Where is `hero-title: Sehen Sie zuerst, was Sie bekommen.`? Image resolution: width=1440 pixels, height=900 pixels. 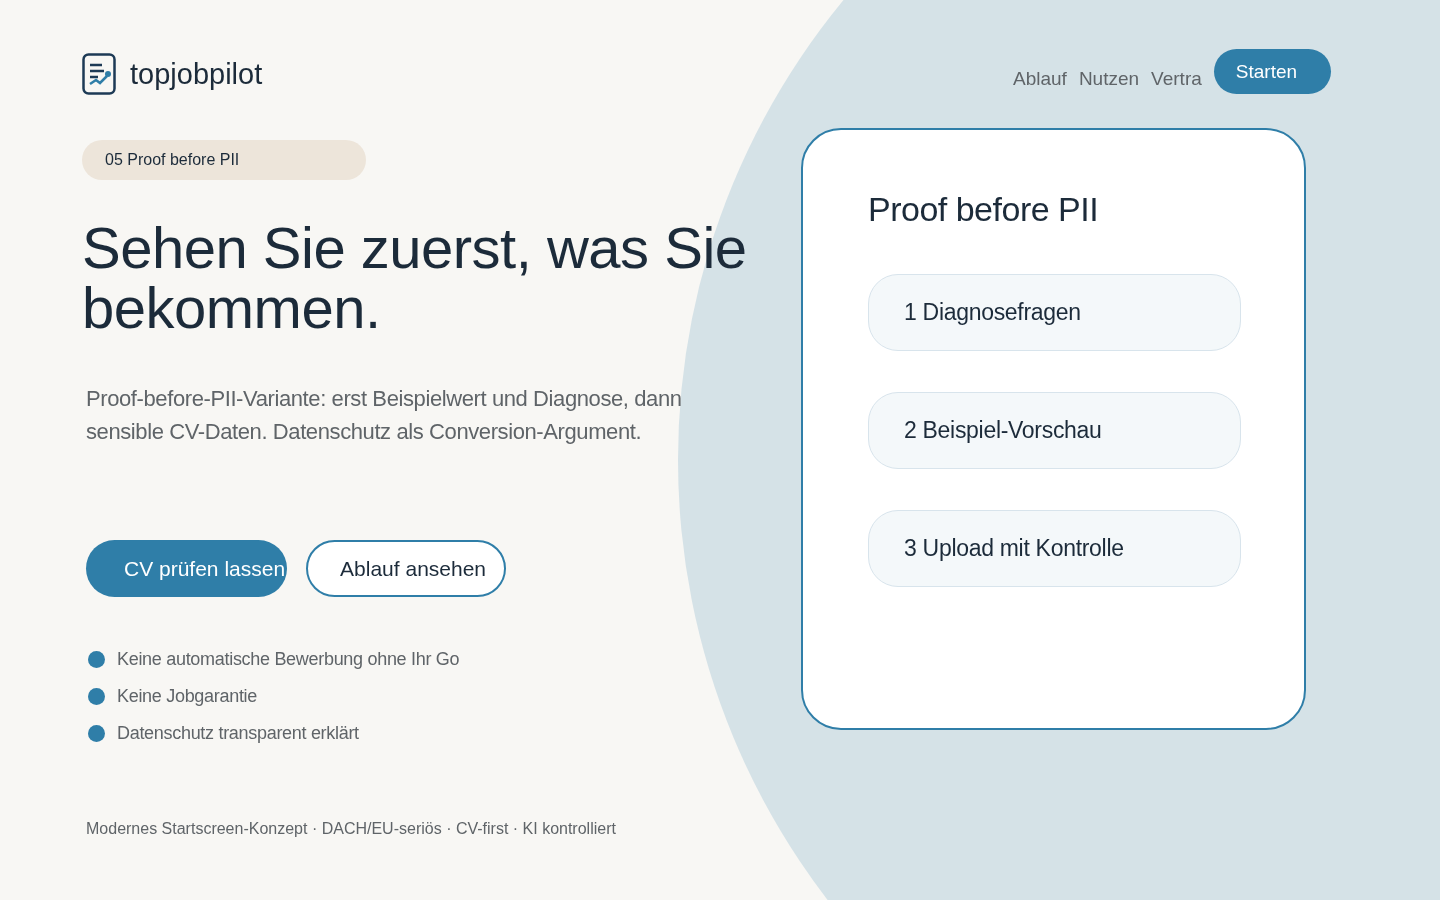
hero-title: Sehen Sie zuerst, was Sie bekommen. is located at coordinates (415, 278).